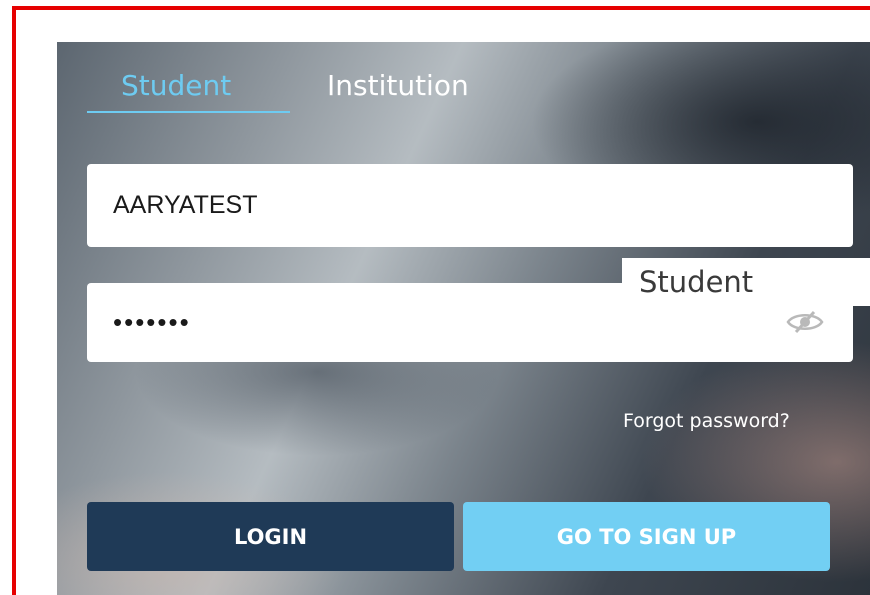 The image size is (870, 595). What do you see at coordinates (470, 205) in the screenshot?
I see `username-input` at bounding box center [470, 205].